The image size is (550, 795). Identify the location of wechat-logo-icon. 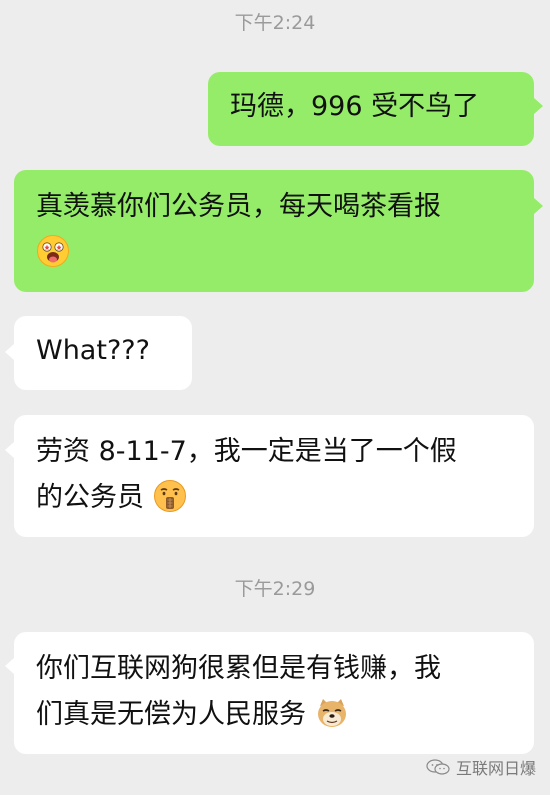
(438, 767).